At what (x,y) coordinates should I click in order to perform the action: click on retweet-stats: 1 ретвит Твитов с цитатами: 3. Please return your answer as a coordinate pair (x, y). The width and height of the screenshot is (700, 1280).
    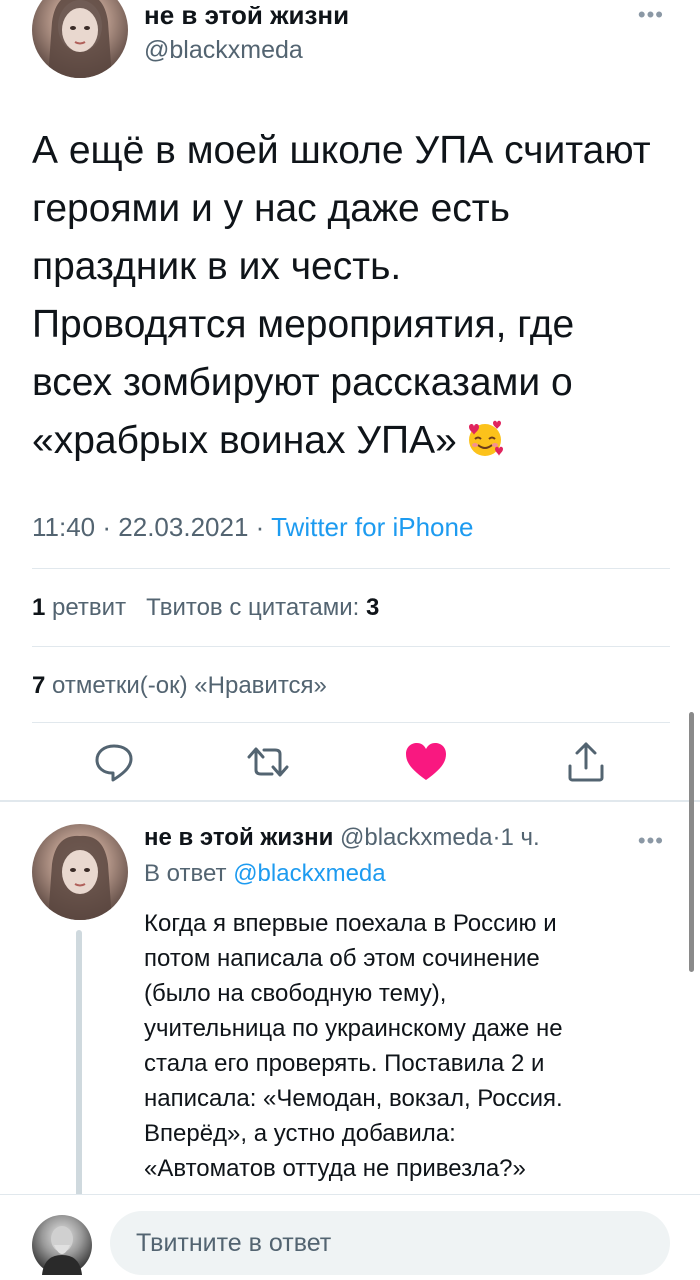
    Looking at the image, I should click on (205, 608).